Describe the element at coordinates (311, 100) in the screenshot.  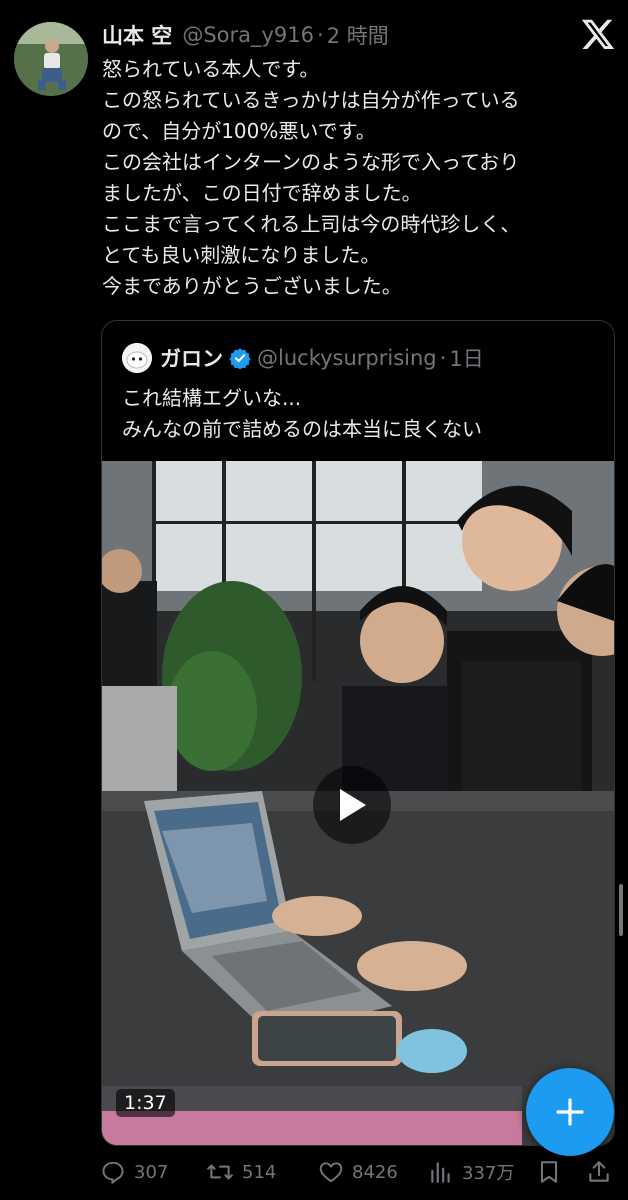
I see `tweet-text-line: この怒られているきっかけは自分が作っている` at that location.